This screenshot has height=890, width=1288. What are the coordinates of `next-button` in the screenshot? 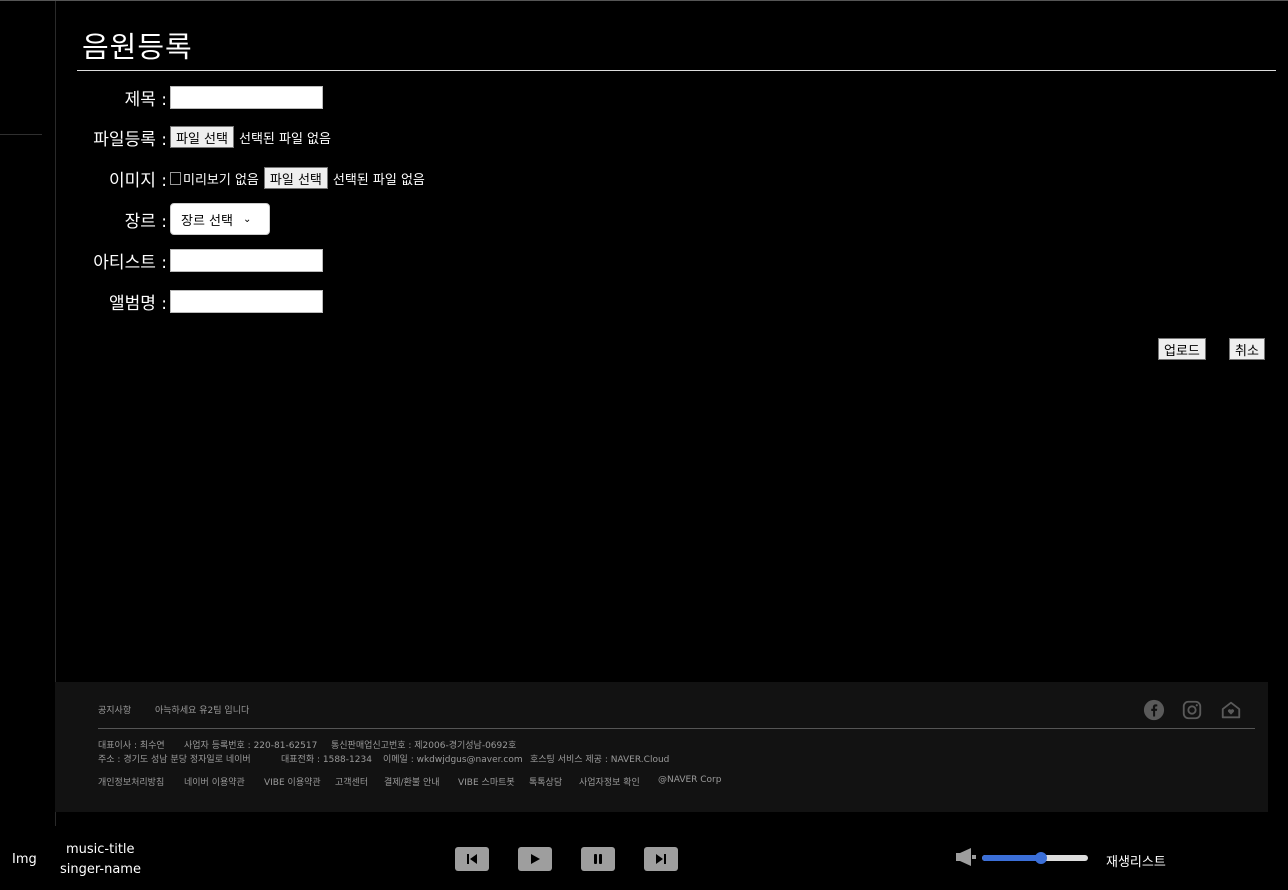 It's located at (661, 859).